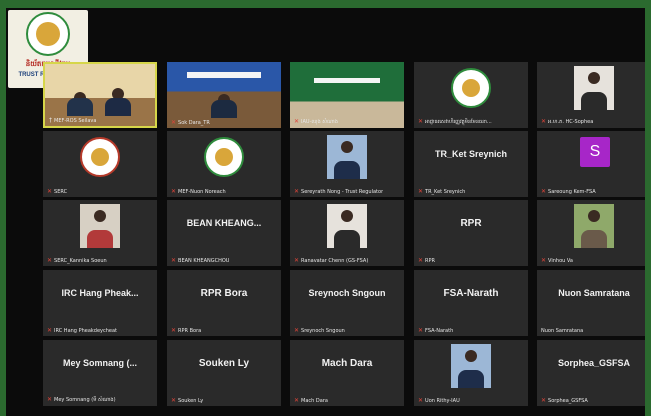 Image resolution: width=651 pixels, height=416 pixels. What do you see at coordinates (85, 400) in the screenshot?
I see `participant-name-text: Mey Somnang (មី សំណាង)` at bounding box center [85, 400].